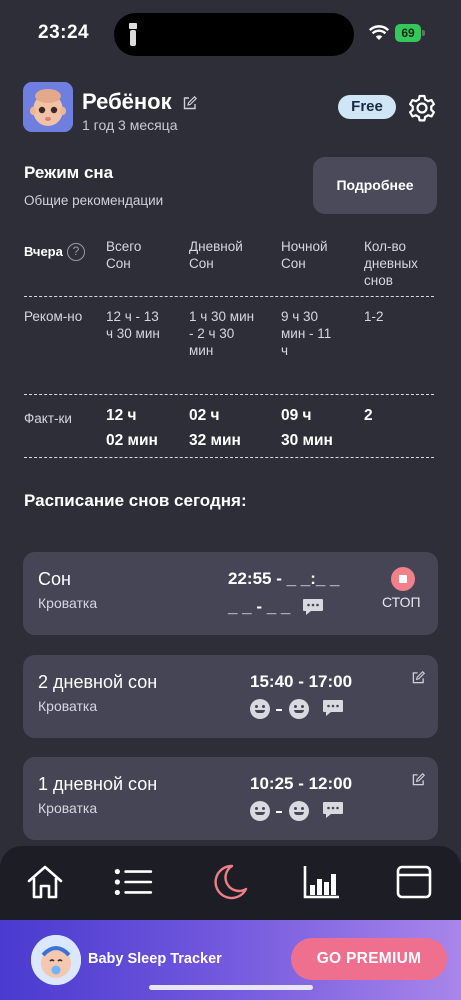 Image resolution: width=461 pixels, height=1000 pixels. I want to click on sleep-card-nap-1: 1 дневной сон Кроватка 10:25 - 12:00, so click(230, 798).